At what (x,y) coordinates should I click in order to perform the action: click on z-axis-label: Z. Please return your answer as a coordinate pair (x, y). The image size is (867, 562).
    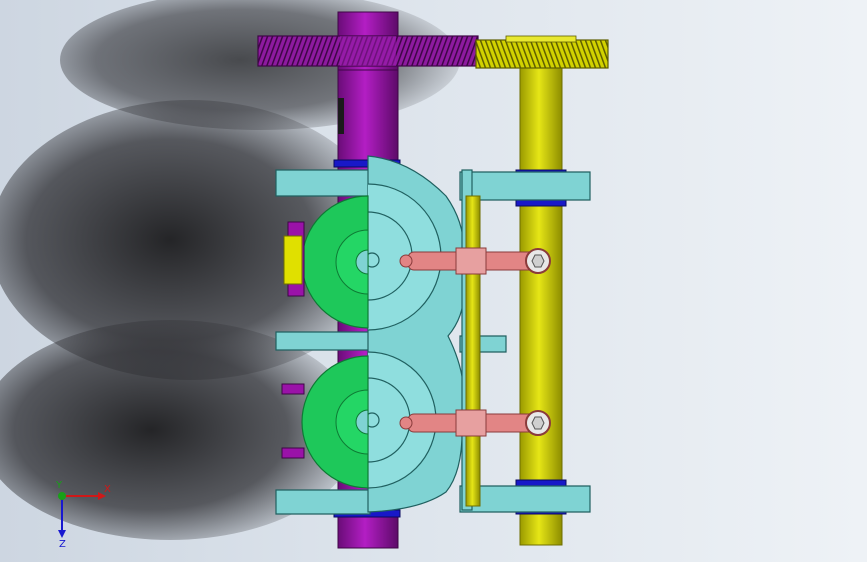
    Looking at the image, I should click on (62, 543).